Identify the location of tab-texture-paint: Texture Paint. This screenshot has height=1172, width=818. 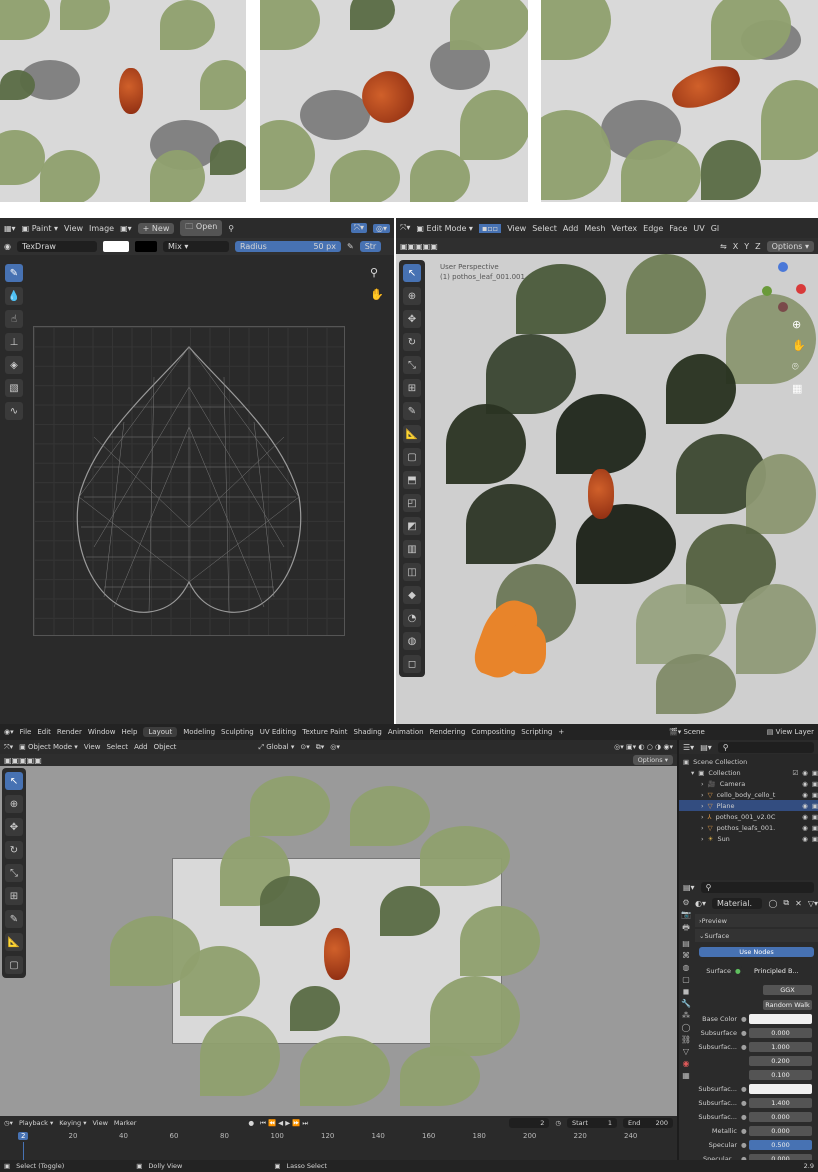
(324, 732).